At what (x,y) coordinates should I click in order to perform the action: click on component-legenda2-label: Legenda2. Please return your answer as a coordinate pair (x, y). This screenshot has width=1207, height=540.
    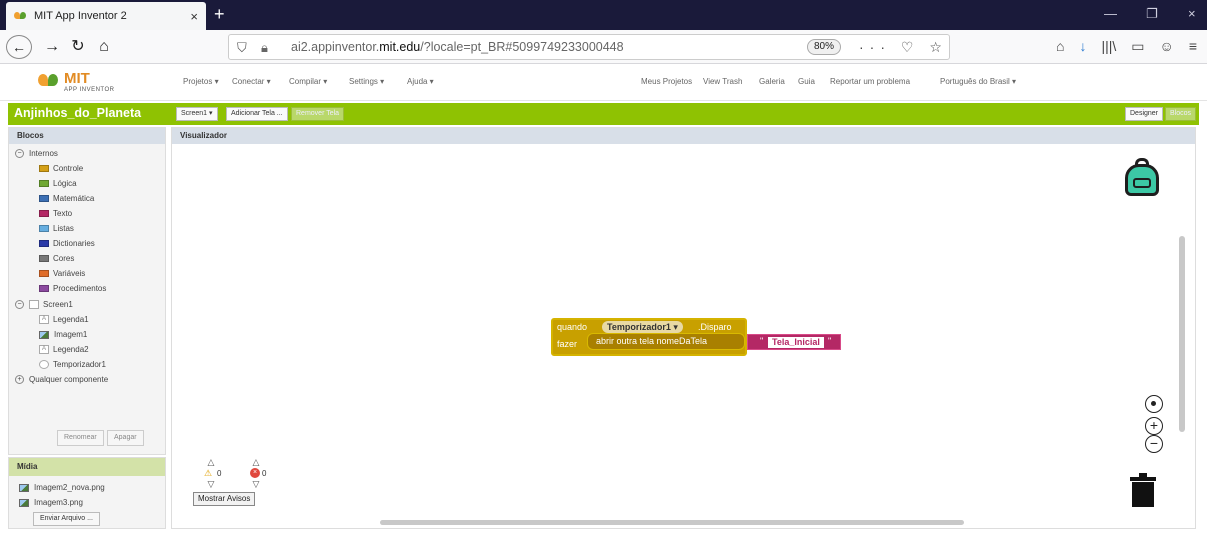
    Looking at the image, I should click on (71, 349).